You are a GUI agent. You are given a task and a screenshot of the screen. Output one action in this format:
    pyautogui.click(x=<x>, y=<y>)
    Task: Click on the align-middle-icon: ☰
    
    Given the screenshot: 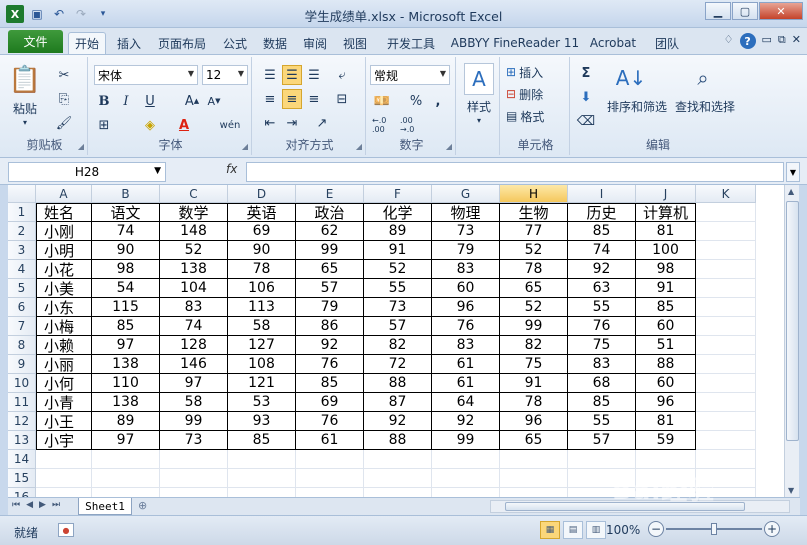 What is the action you would take?
    pyautogui.click(x=292, y=75)
    